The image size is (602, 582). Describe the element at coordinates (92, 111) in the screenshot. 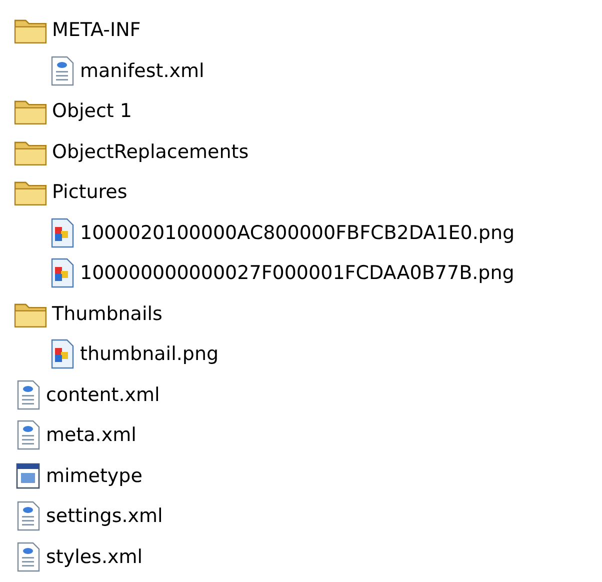

I see `tree-item: Object 1` at that location.